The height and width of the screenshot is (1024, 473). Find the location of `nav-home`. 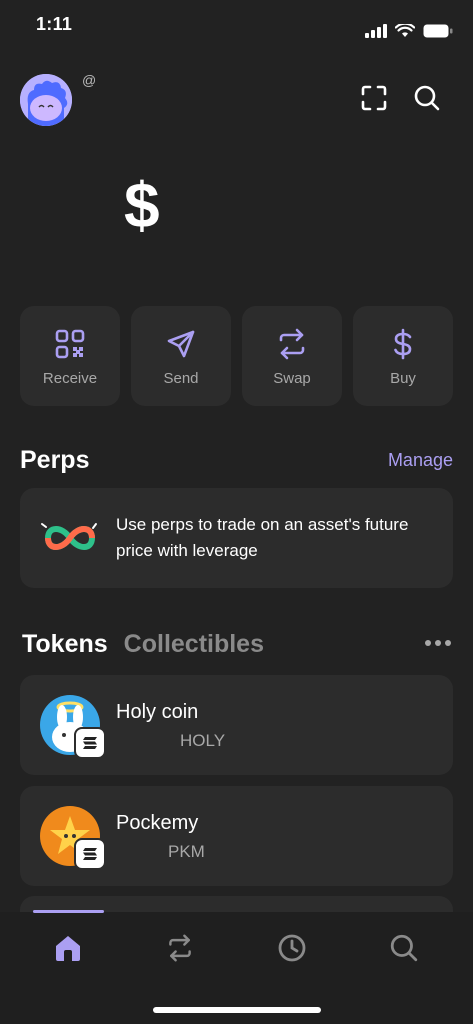

nav-home is located at coordinates (68, 948).